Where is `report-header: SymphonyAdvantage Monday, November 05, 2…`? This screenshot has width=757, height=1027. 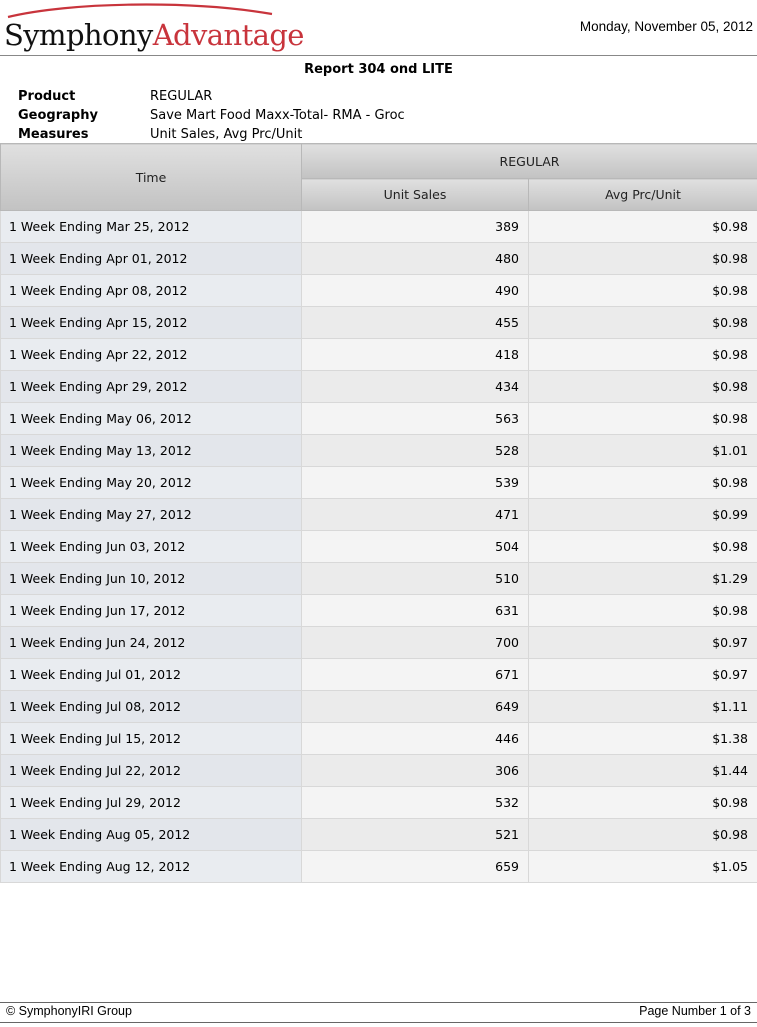
report-header: SymphonyAdvantage Monday, November 05, 2… is located at coordinates (378, 28).